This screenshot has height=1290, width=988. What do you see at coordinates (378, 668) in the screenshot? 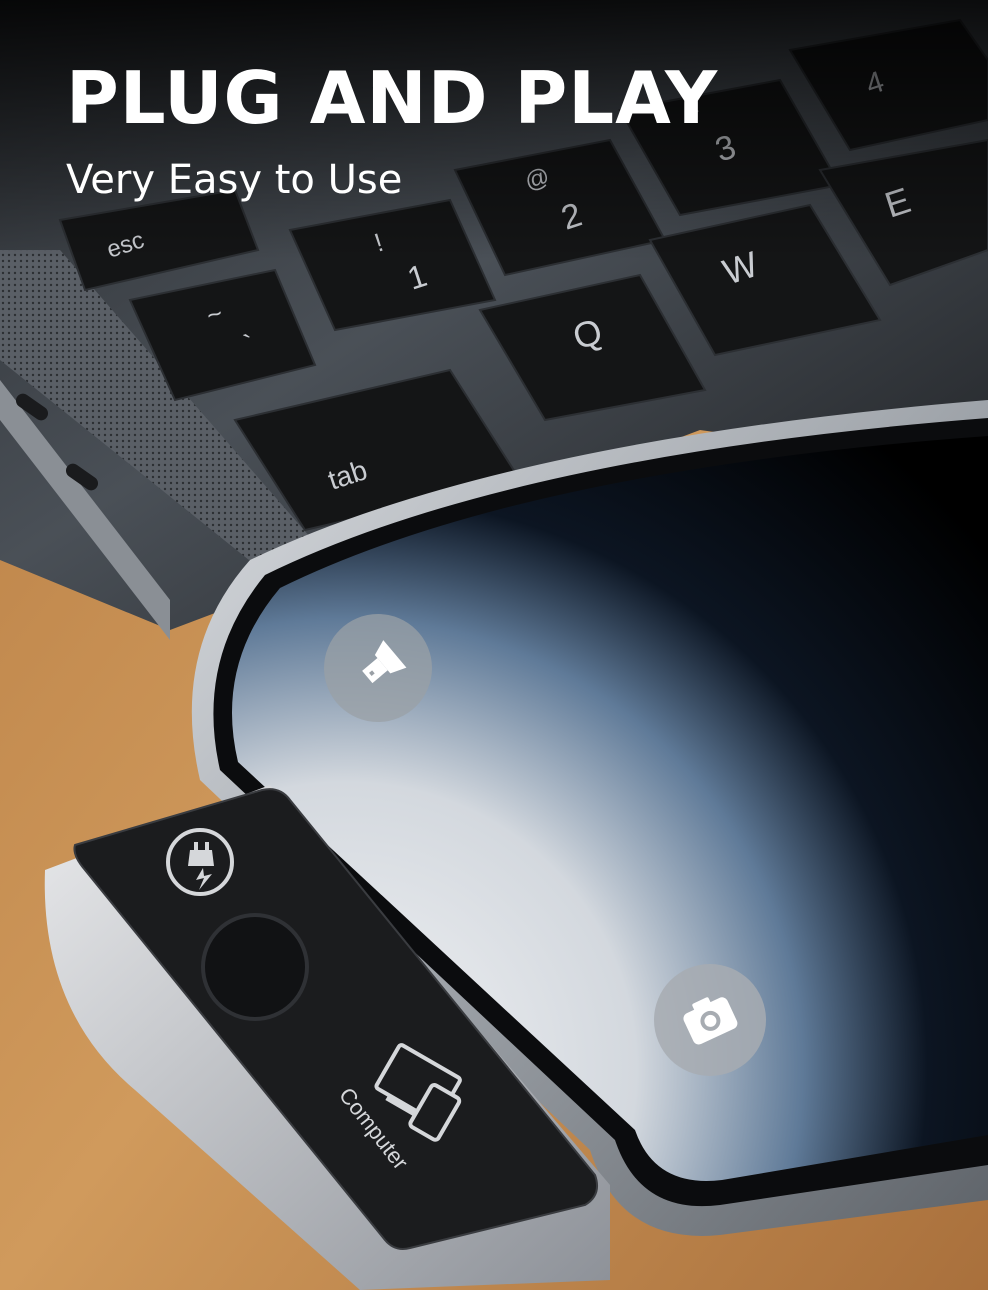
I see `flashlight-button` at bounding box center [378, 668].